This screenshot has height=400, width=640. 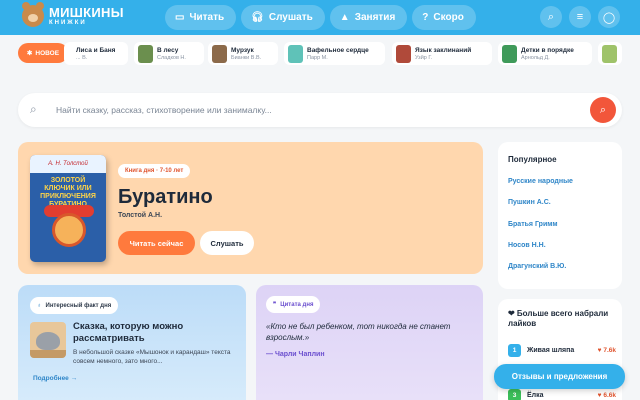 What do you see at coordinates (140, 215) in the screenshot?
I see `book-author: Толстой А.Н.` at bounding box center [140, 215].